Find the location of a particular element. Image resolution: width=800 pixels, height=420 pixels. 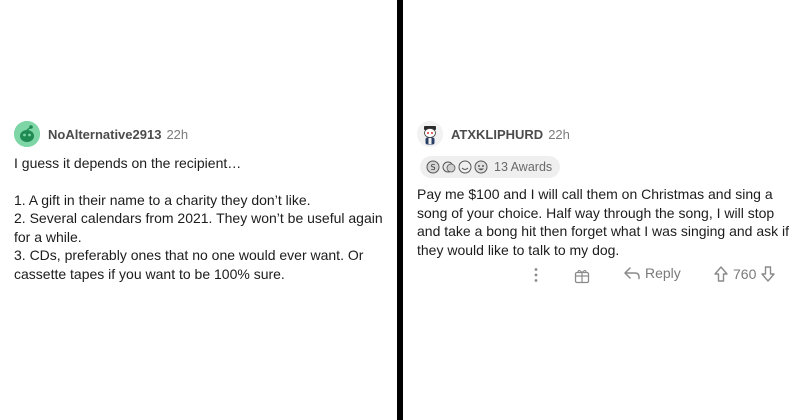

more-options-button is located at coordinates (536, 275).